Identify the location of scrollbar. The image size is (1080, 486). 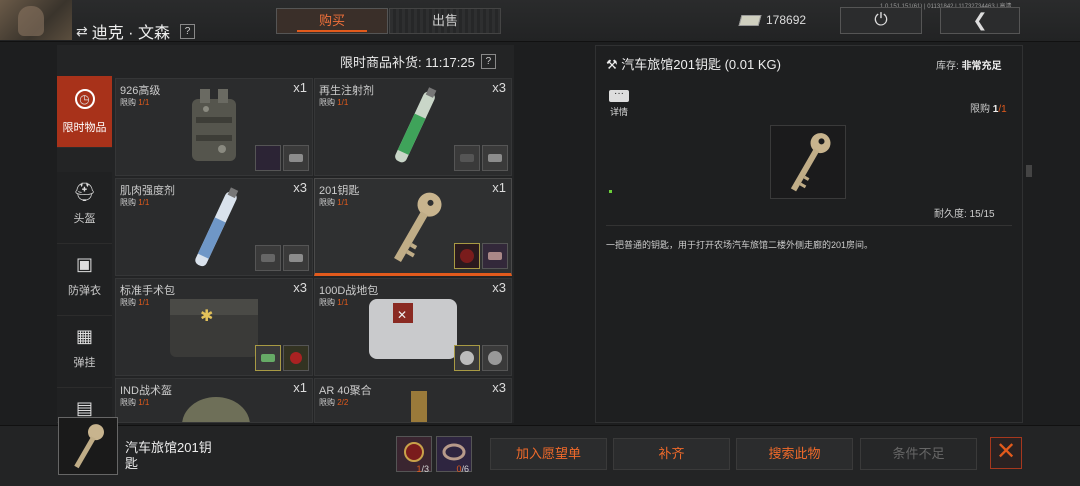
(1029, 171).